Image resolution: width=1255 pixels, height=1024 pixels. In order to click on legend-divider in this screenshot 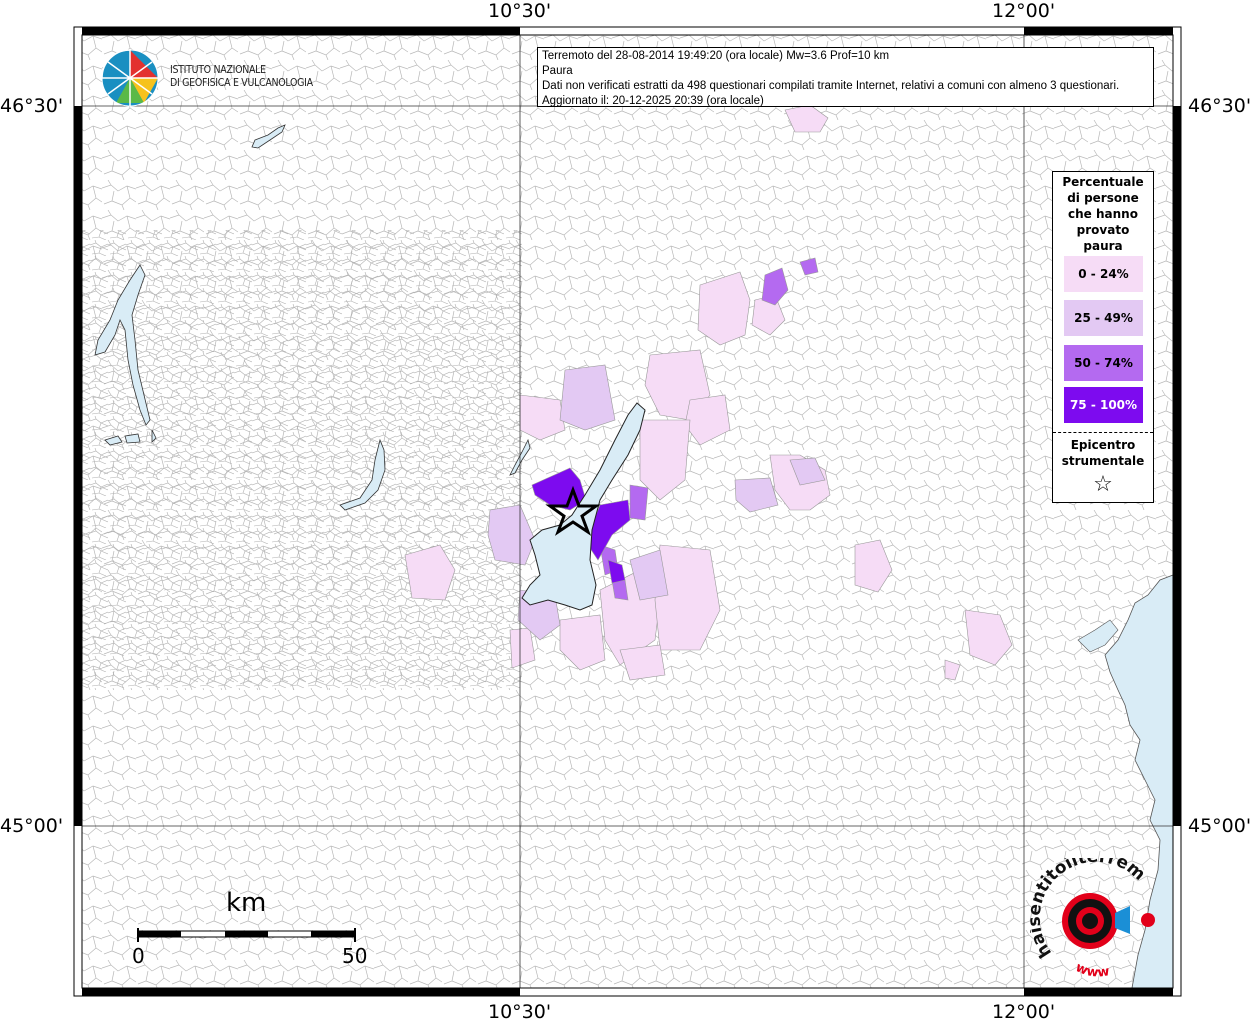, I will do `click(1103, 432)`.